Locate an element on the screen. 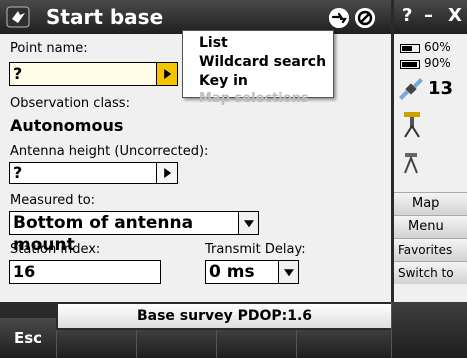  favorites-button: Favorites is located at coordinates (430, 249).